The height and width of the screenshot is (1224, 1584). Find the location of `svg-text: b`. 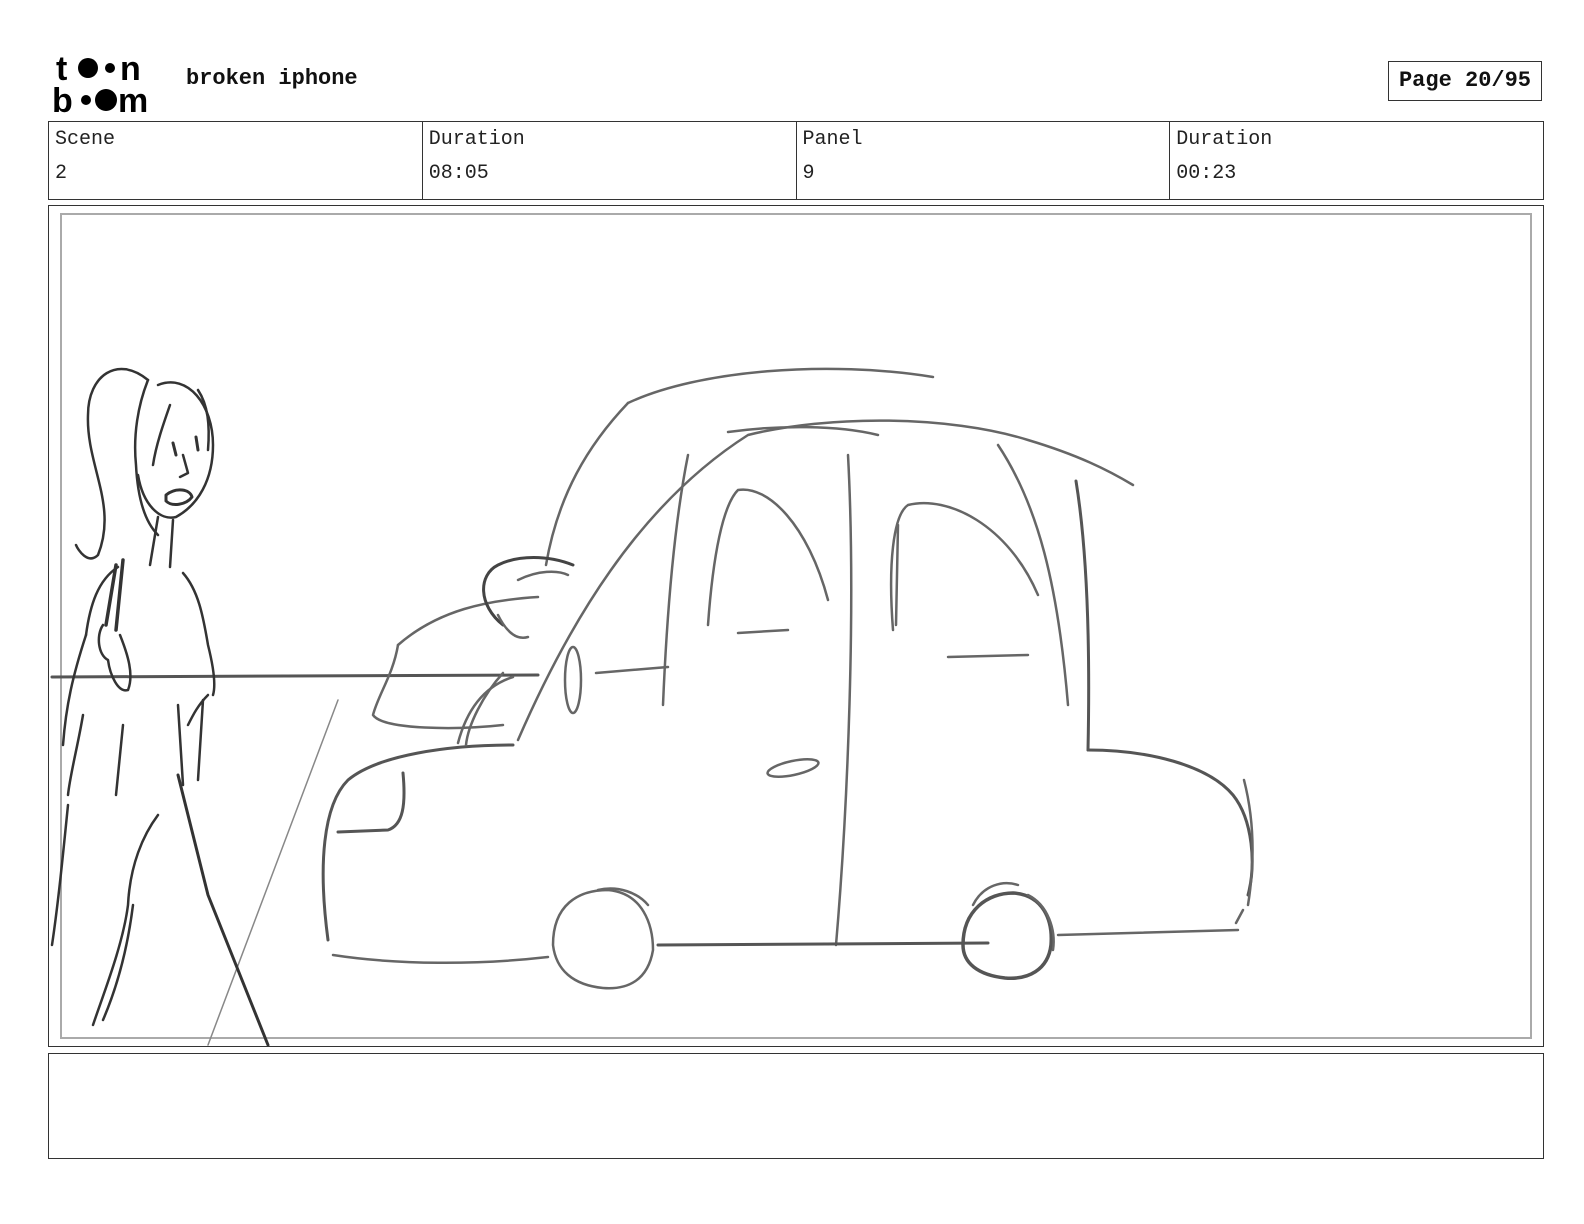

svg-text: b is located at coordinates (62, 98).